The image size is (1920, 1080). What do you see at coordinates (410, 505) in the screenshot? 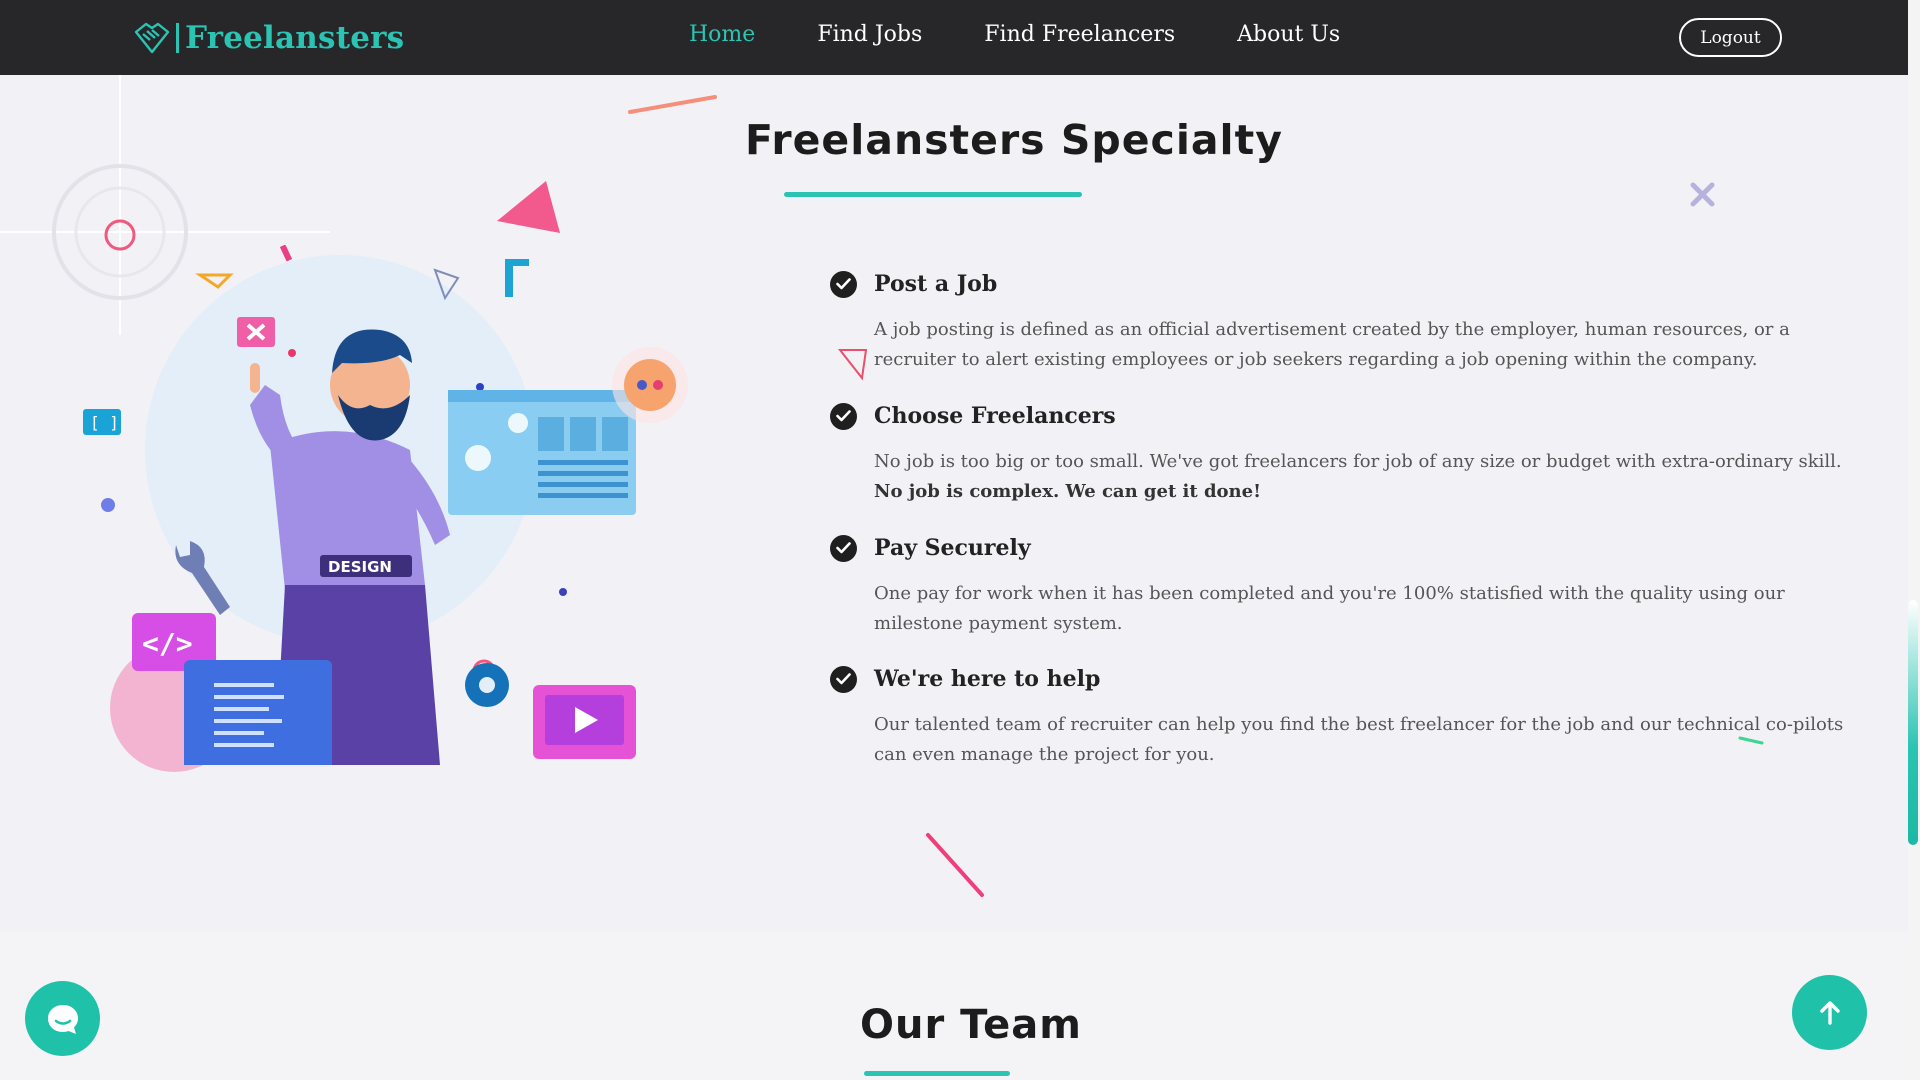
I see `freelancer-illustration: DESIGN </>` at bounding box center [410, 505].